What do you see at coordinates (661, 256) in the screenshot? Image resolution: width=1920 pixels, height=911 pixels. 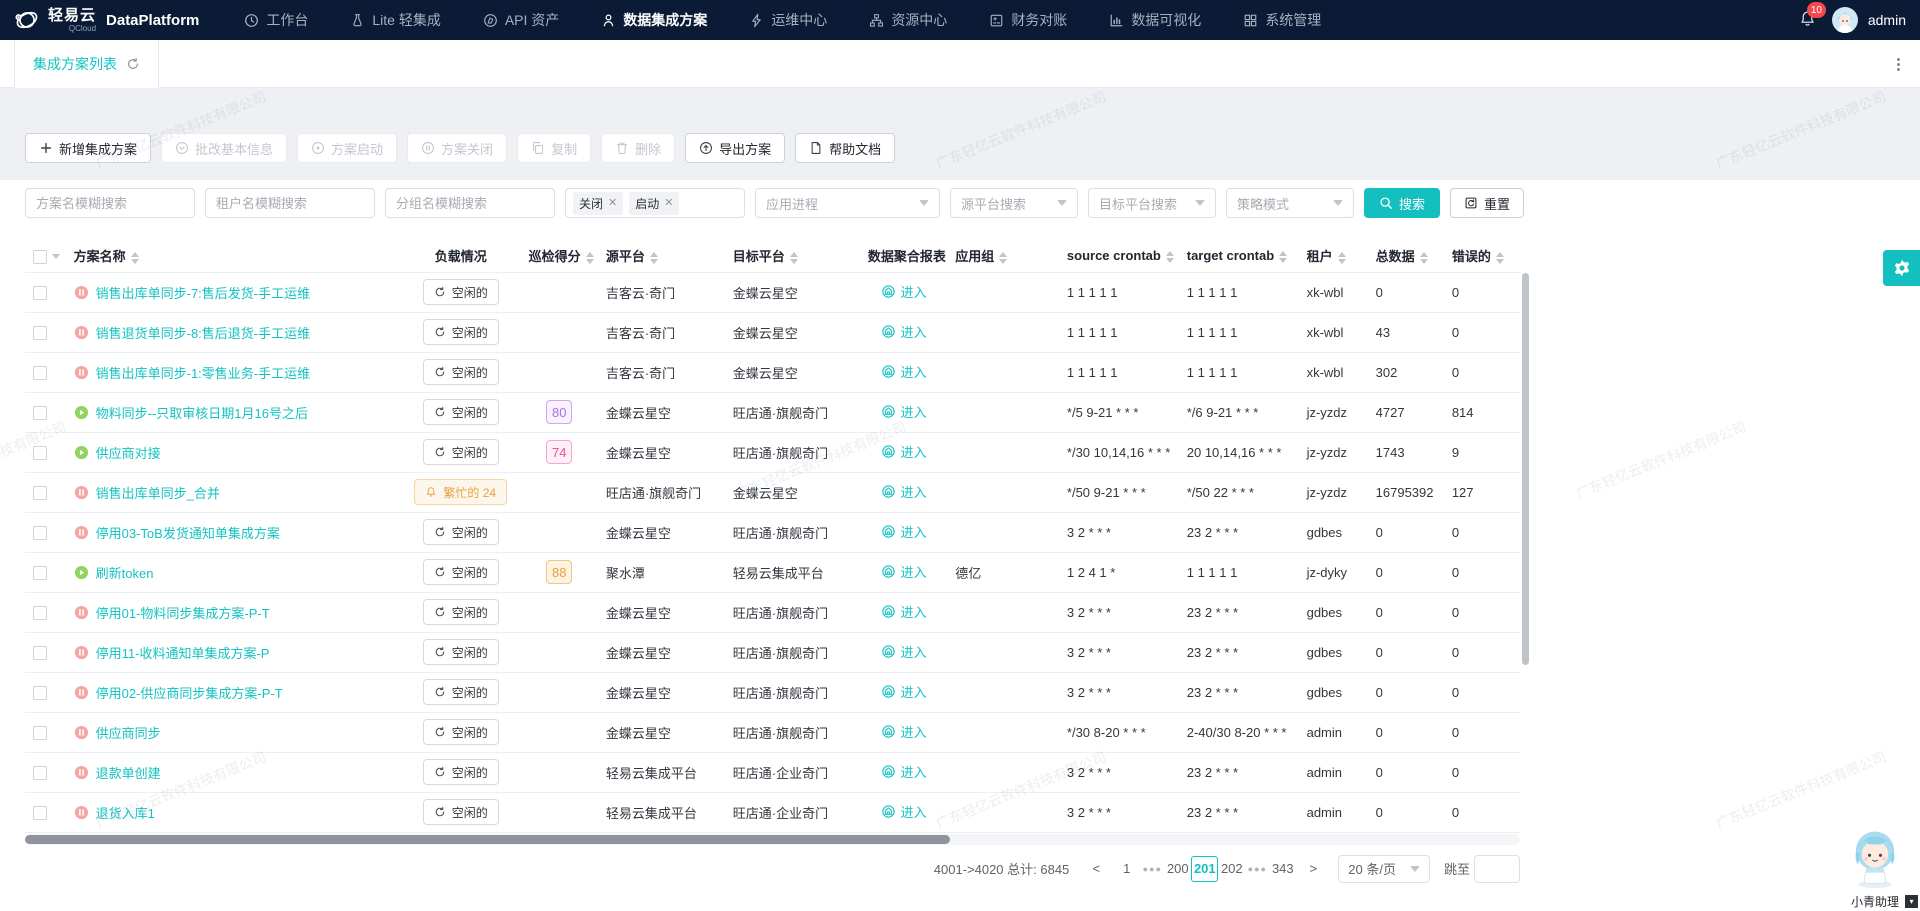 I see `column-header: 源平台` at bounding box center [661, 256].